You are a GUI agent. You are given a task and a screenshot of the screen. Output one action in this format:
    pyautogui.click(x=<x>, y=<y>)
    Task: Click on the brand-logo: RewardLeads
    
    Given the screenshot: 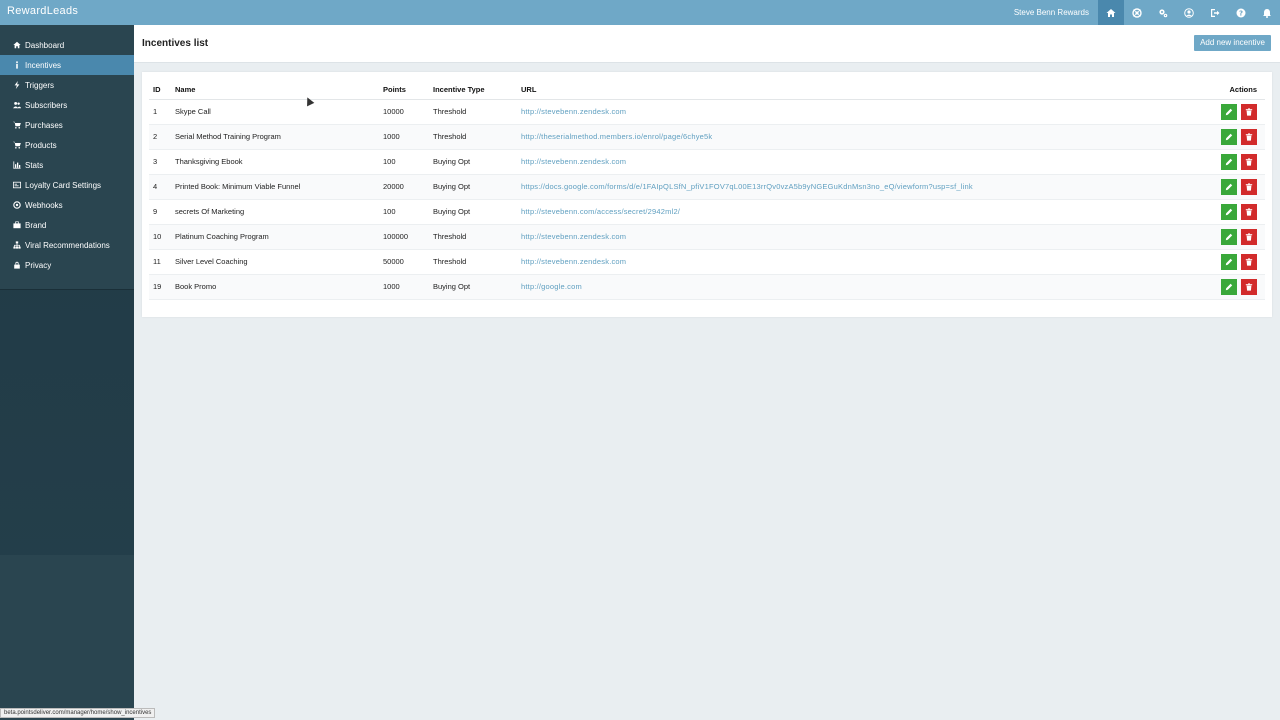 What is the action you would take?
    pyautogui.click(x=42, y=11)
    